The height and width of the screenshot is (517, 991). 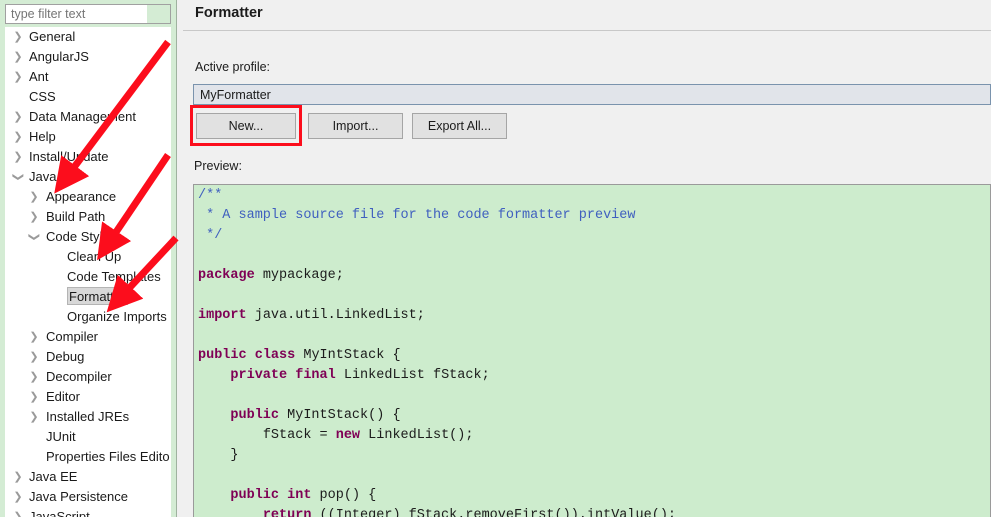 What do you see at coordinates (88, 217) in the screenshot?
I see `sidebar-item-build-path: ❯ Build Path` at bounding box center [88, 217].